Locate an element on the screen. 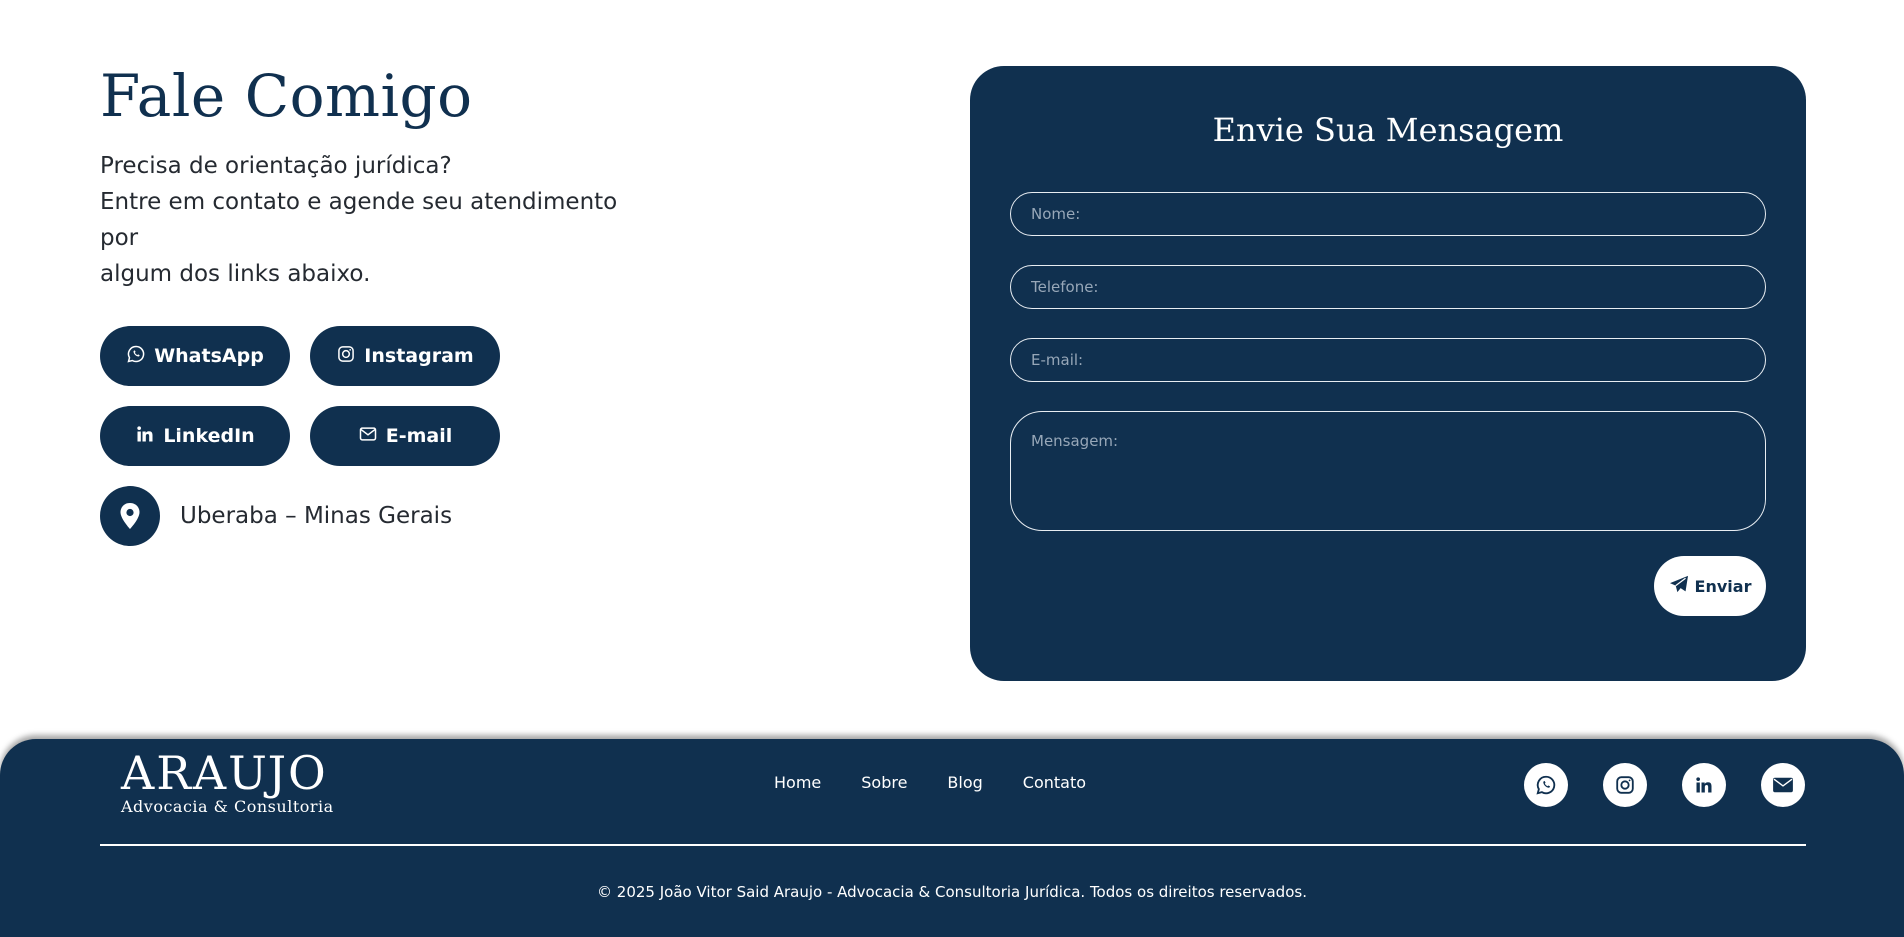  footer-nav-blog: Blog is located at coordinates (964, 782).